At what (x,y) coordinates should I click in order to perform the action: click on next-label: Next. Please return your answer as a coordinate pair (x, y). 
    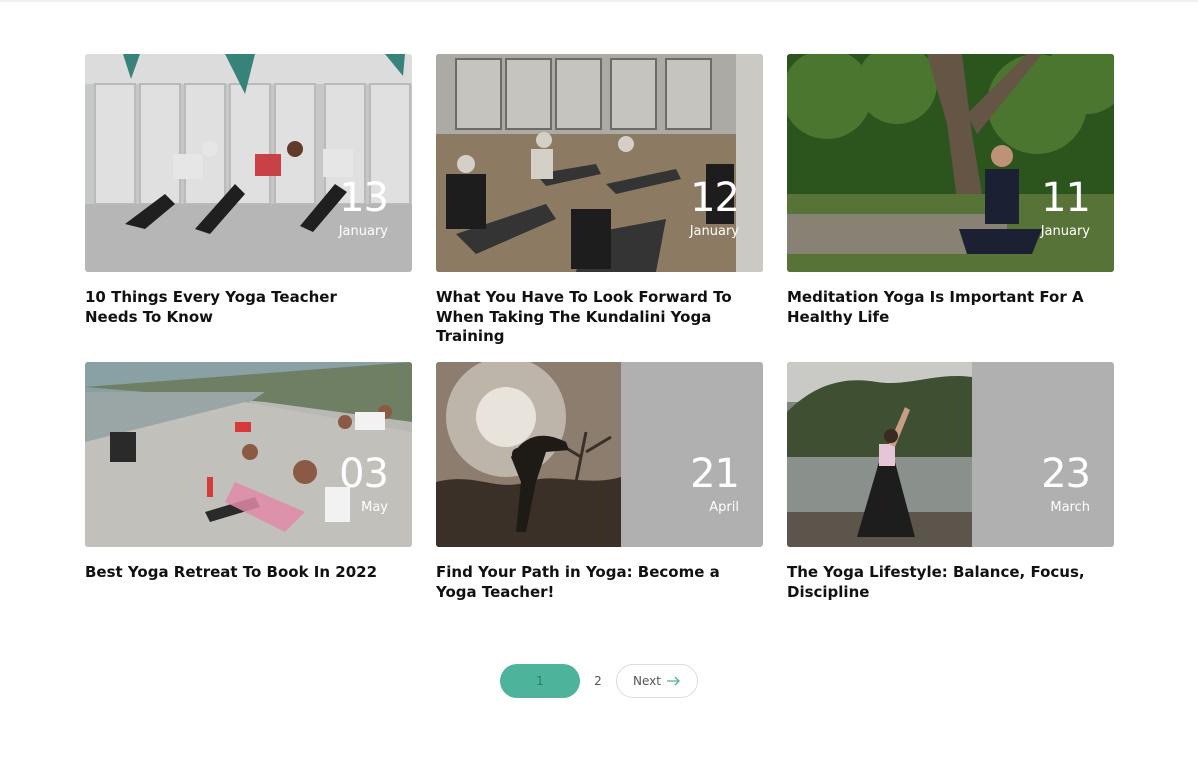
    Looking at the image, I should click on (647, 681).